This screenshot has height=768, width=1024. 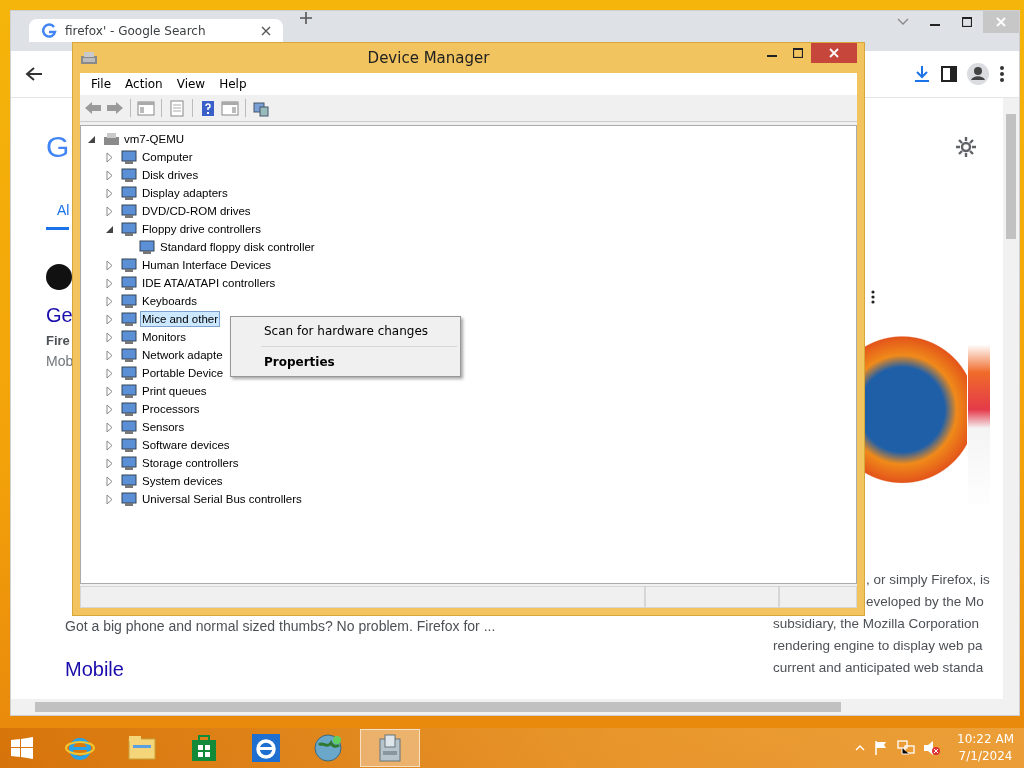 I want to click on tree-item: Mice and other, so click(x=180, y=319).